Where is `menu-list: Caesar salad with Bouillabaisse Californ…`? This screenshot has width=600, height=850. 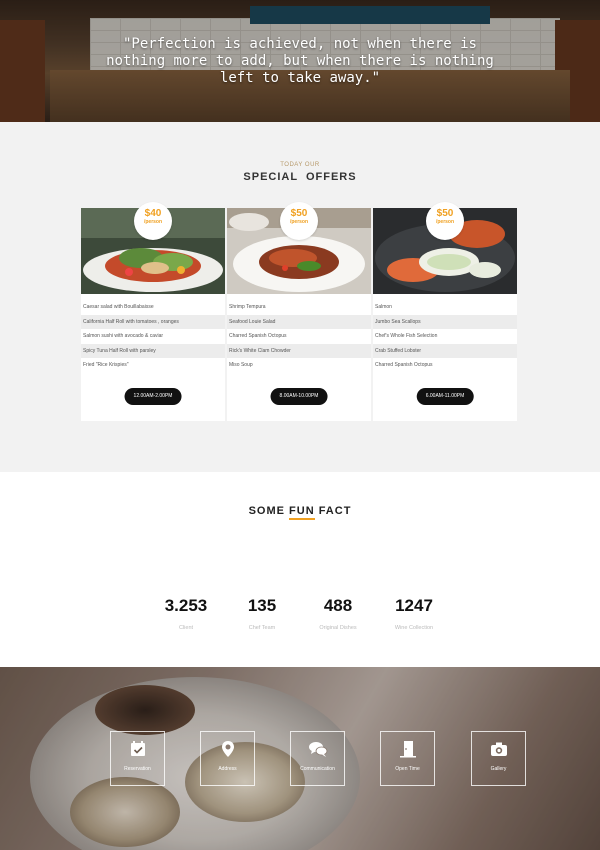
menu-list: Caesar salad with Bouillabaisse Californ… is located at coordinates (153, 336).